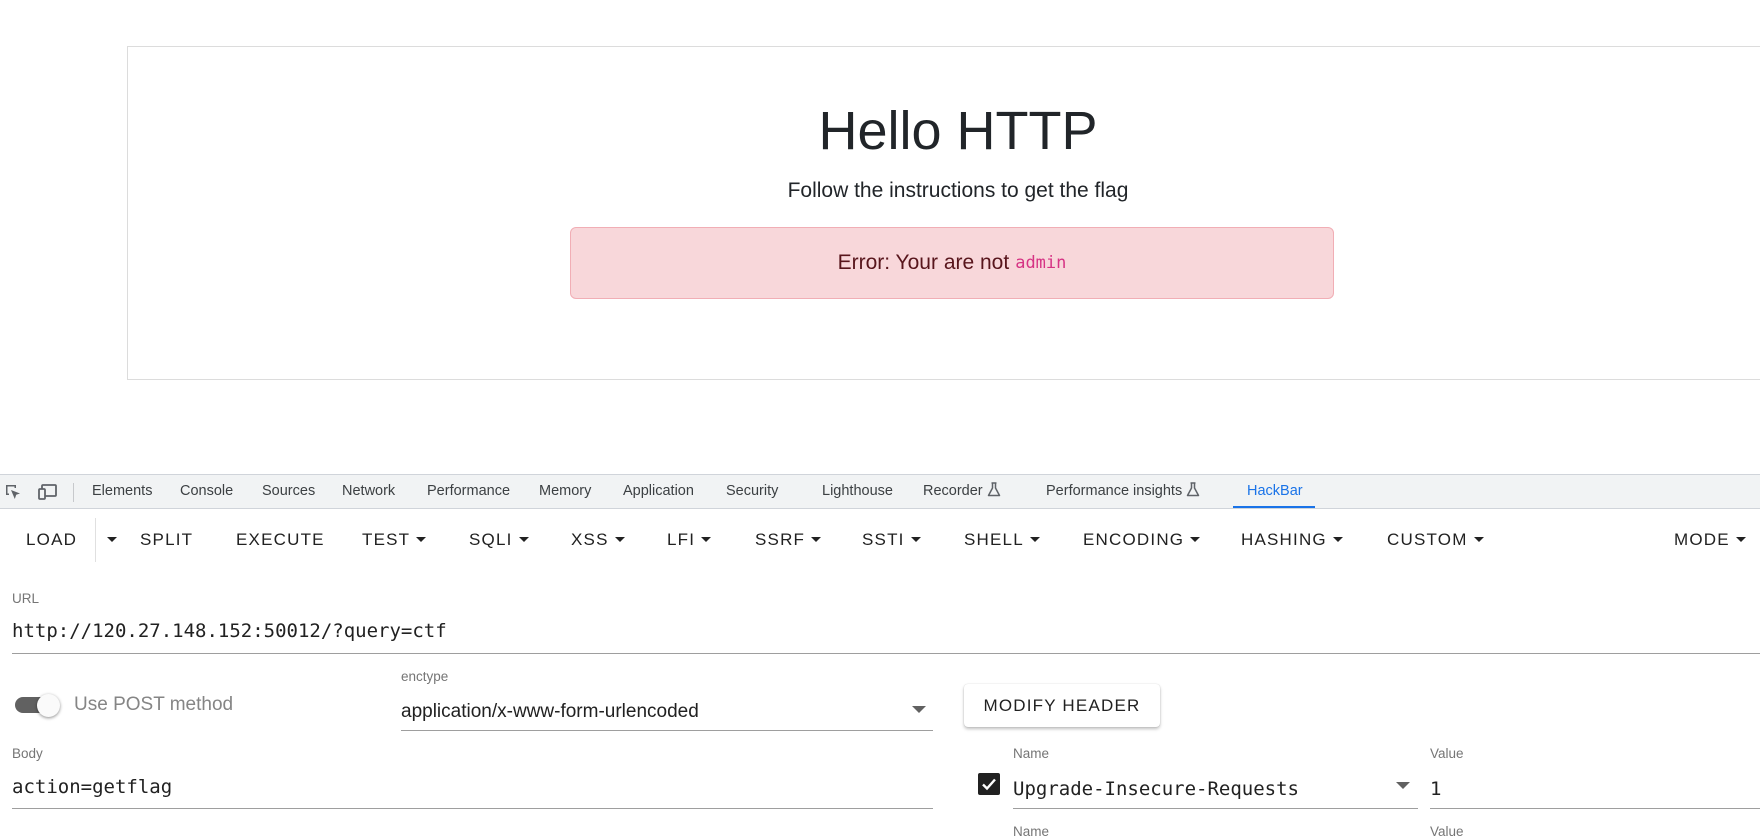  What do you see at coordinates (472, 808) in the screenshot?
I see `body-input-underline` at bounding box center [472, 808].